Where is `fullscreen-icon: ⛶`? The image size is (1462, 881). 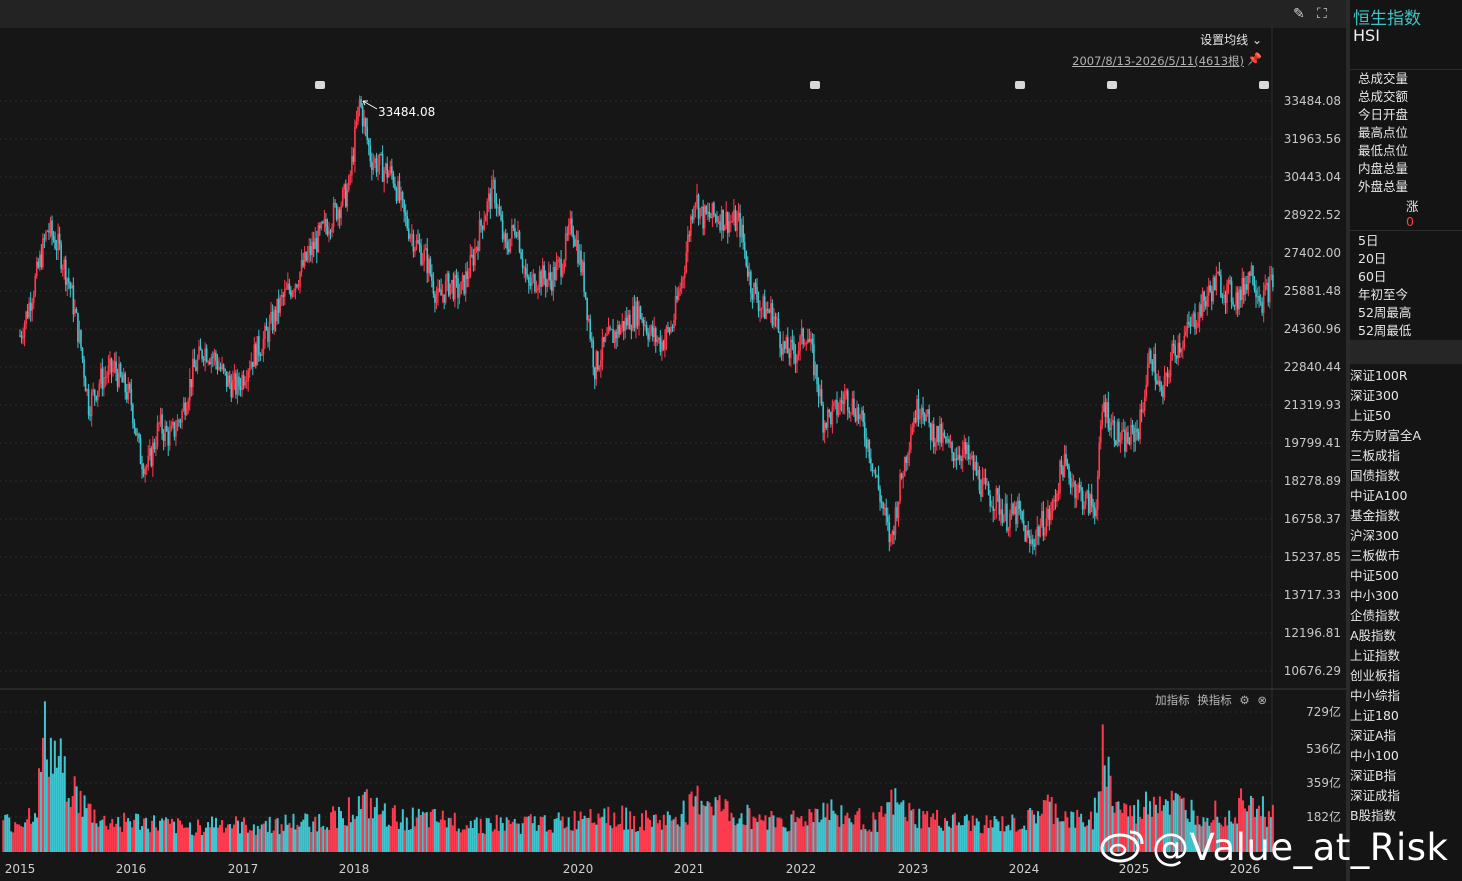
fullscreen-icon: ⛶ is located at coordinates (1322, 14).